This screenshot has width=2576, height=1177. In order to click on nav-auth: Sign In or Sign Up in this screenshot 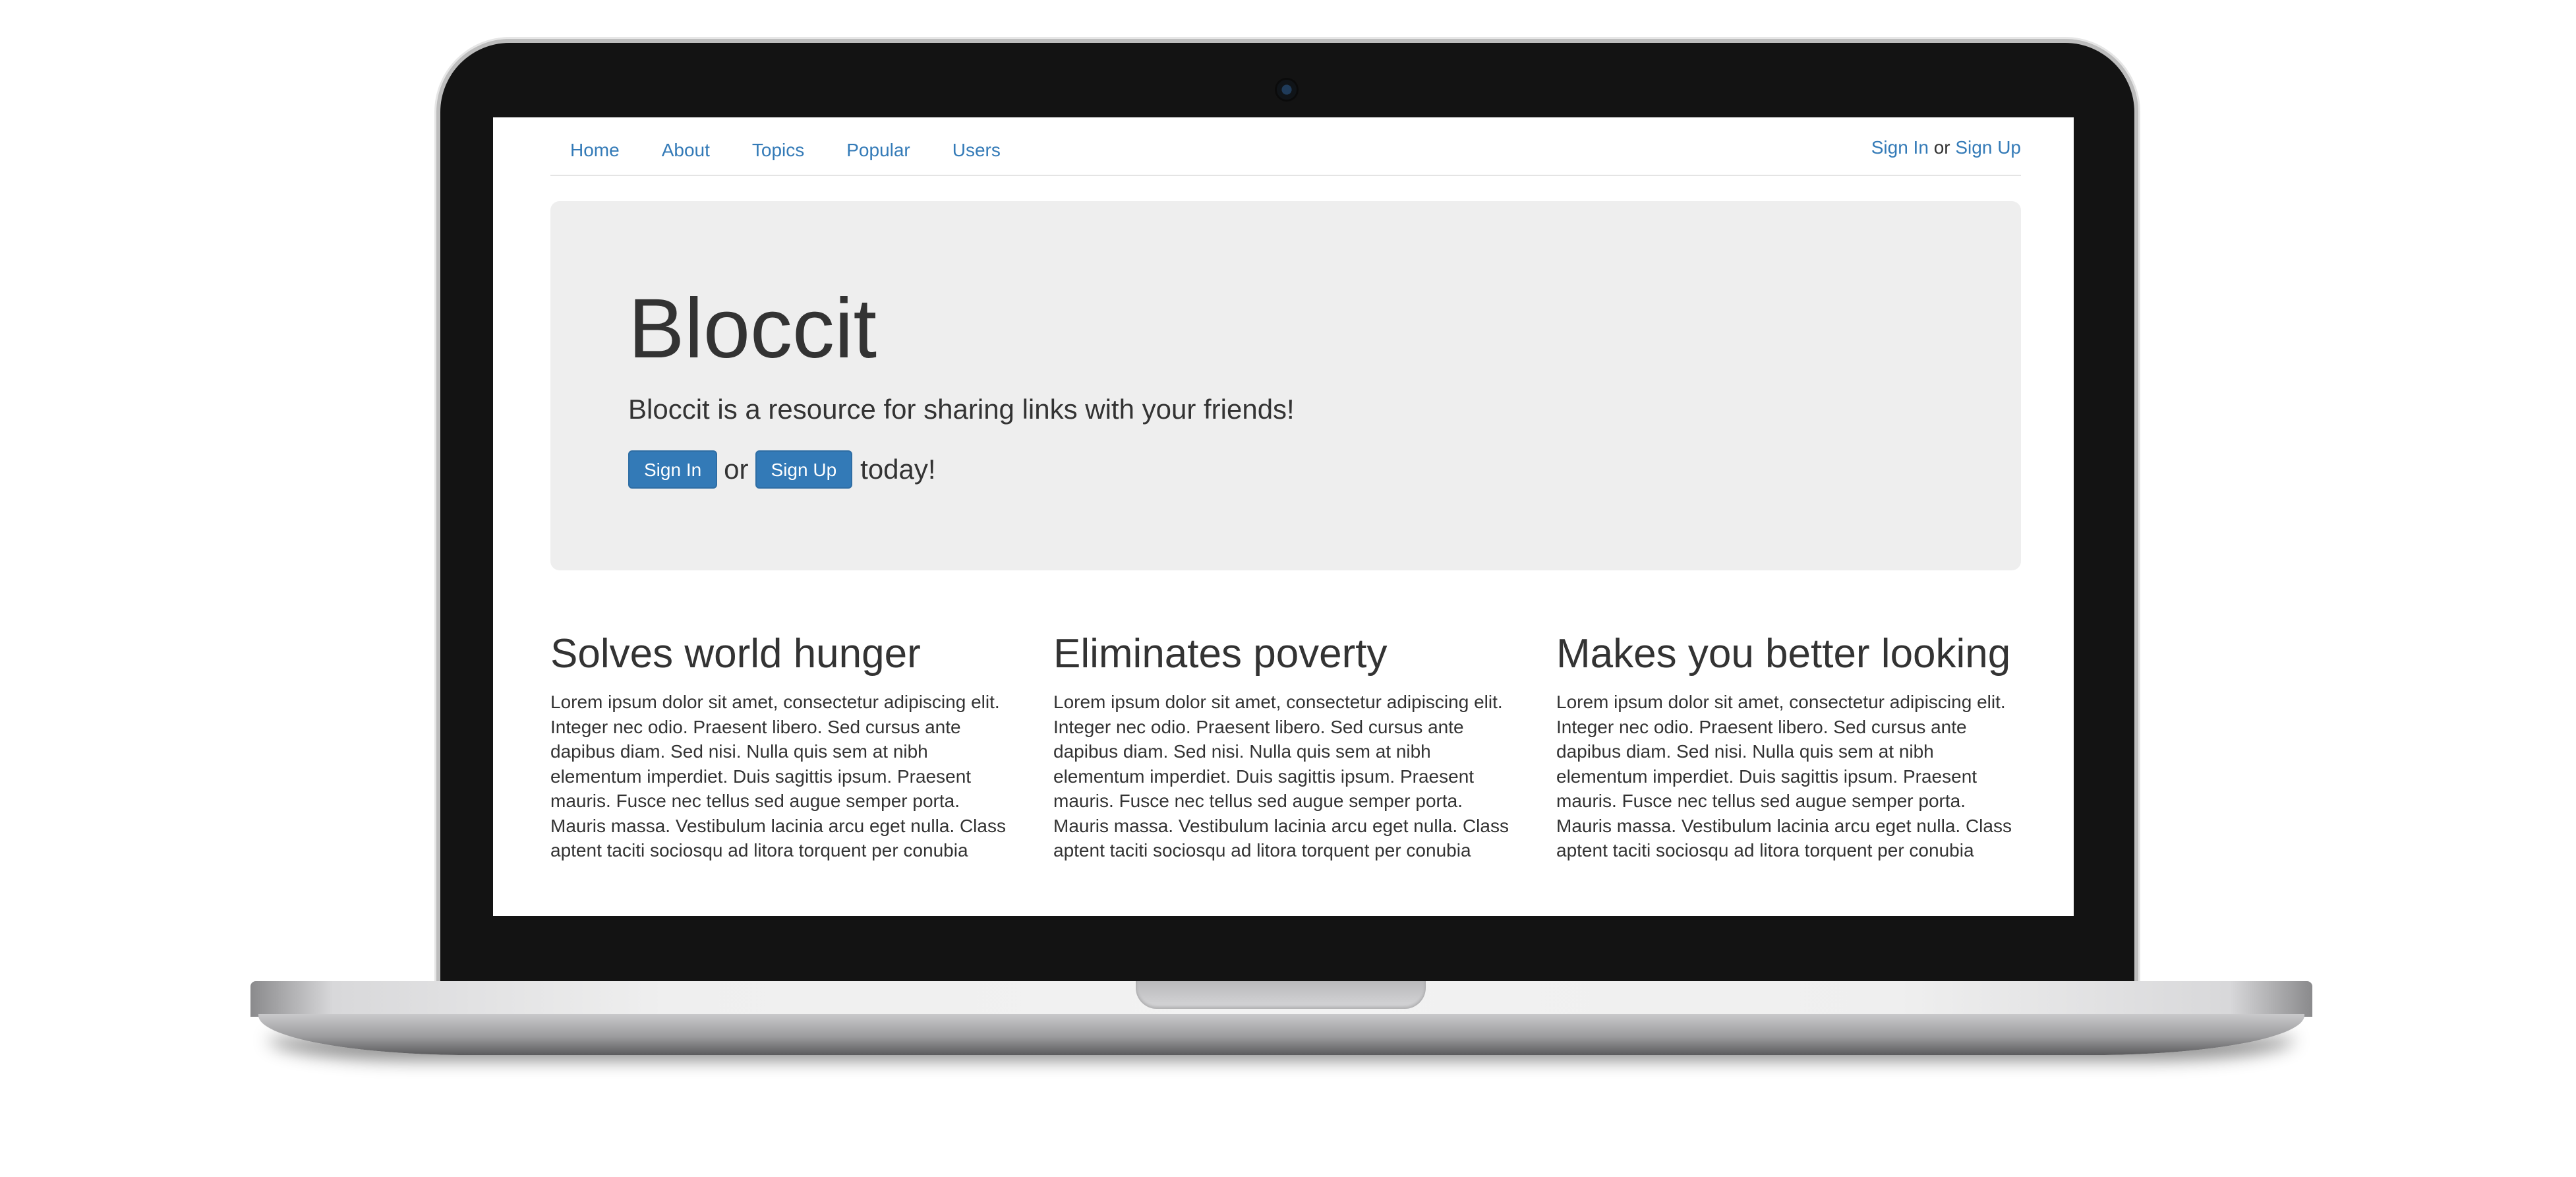, I will do `click(1946, 147)`.